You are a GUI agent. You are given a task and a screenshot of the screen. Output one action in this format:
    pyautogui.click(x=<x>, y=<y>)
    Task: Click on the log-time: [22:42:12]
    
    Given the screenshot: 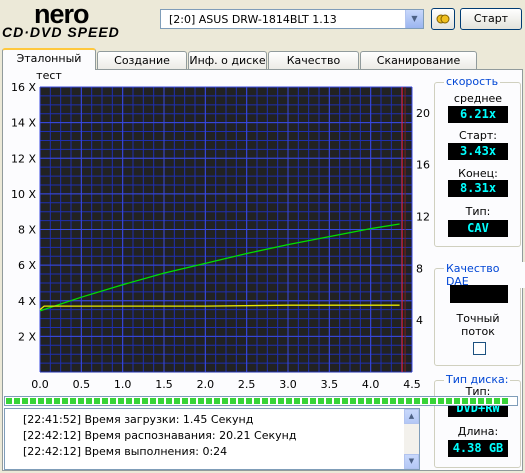 What is the action you would take?
    pyautogui.click(x=52, y=435)
    